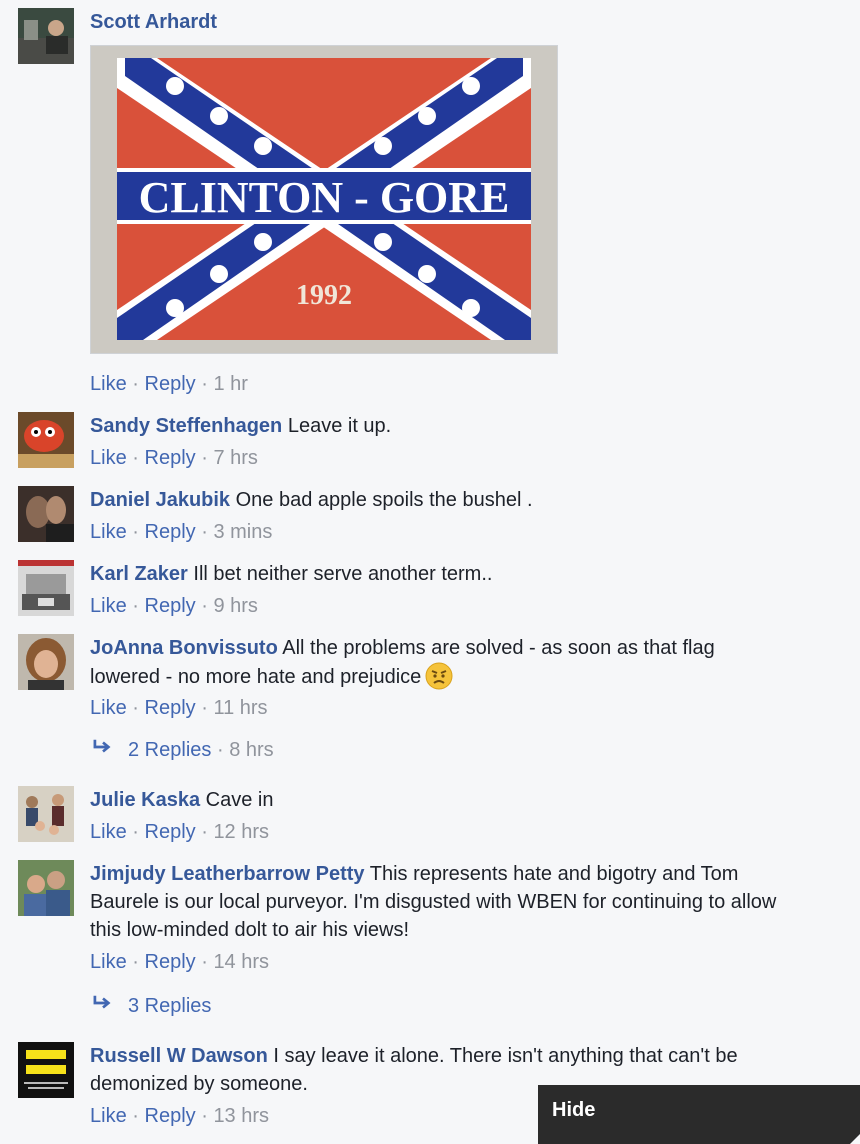 The height and width of the screenshot is (1144, 860). What do you see at coordinates (699, 1114) in the screenshot?
I see `hide-button: Hide` at bounding box center [699, 1114].